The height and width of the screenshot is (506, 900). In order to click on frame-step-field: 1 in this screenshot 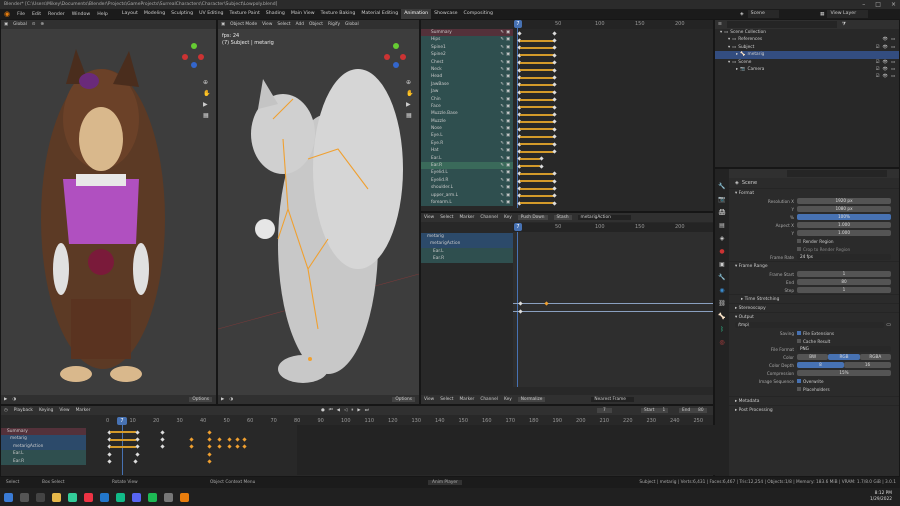, I will do `click(844, 290)`.